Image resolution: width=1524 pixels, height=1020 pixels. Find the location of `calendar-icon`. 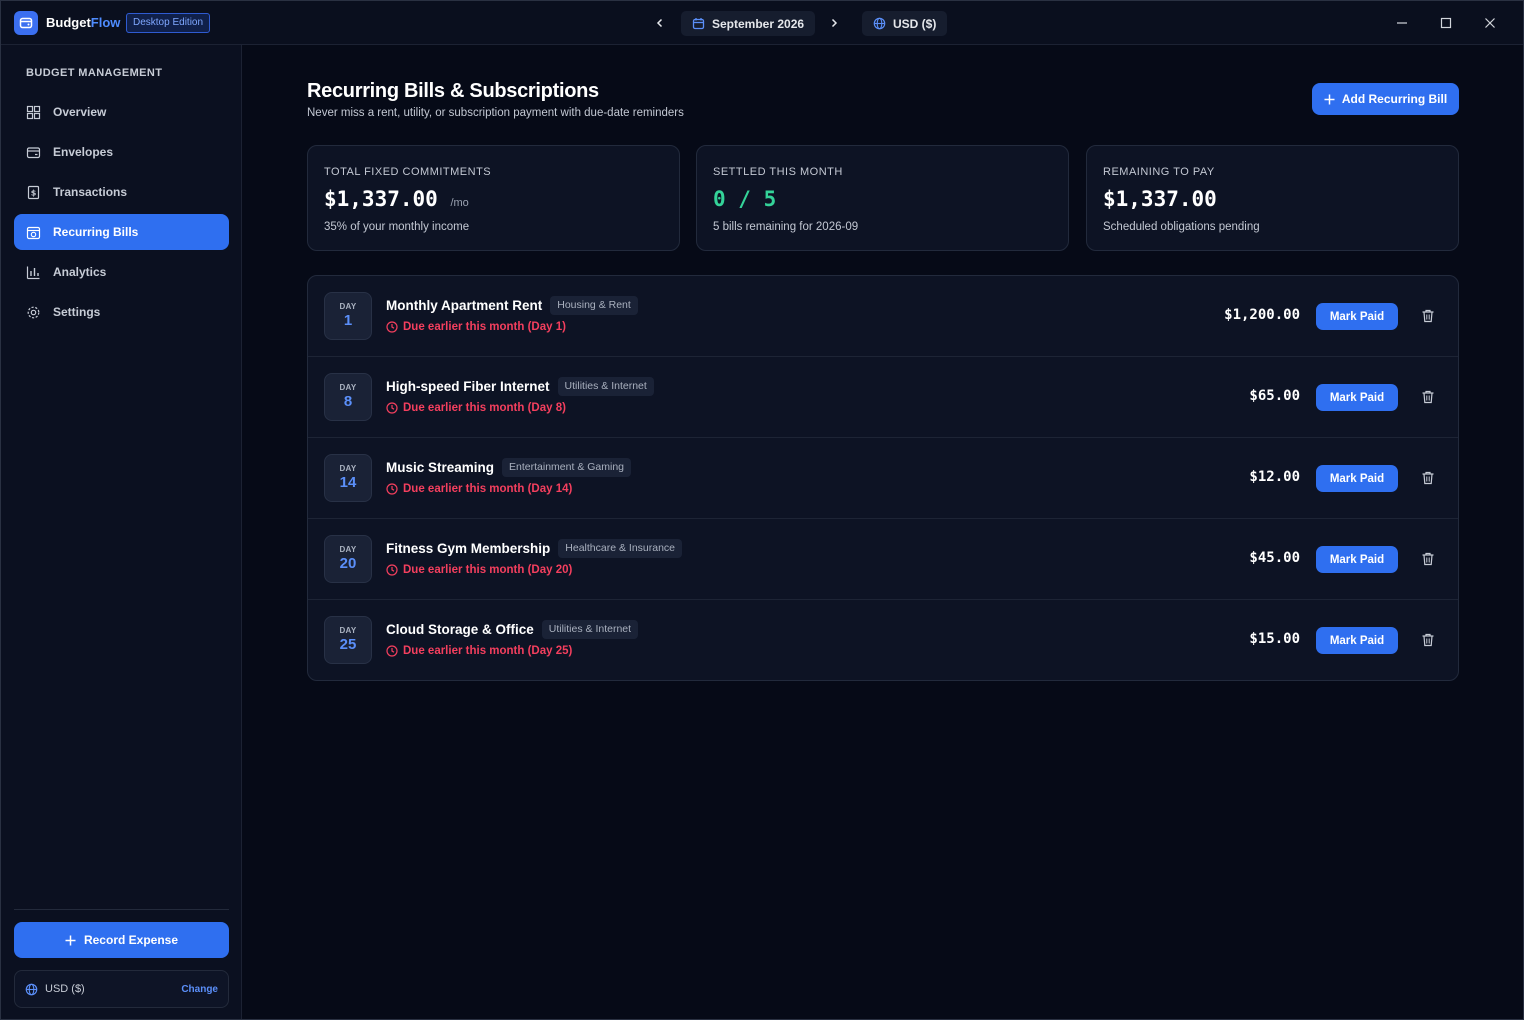

calendar-icon is located at coordinates (698, 24).